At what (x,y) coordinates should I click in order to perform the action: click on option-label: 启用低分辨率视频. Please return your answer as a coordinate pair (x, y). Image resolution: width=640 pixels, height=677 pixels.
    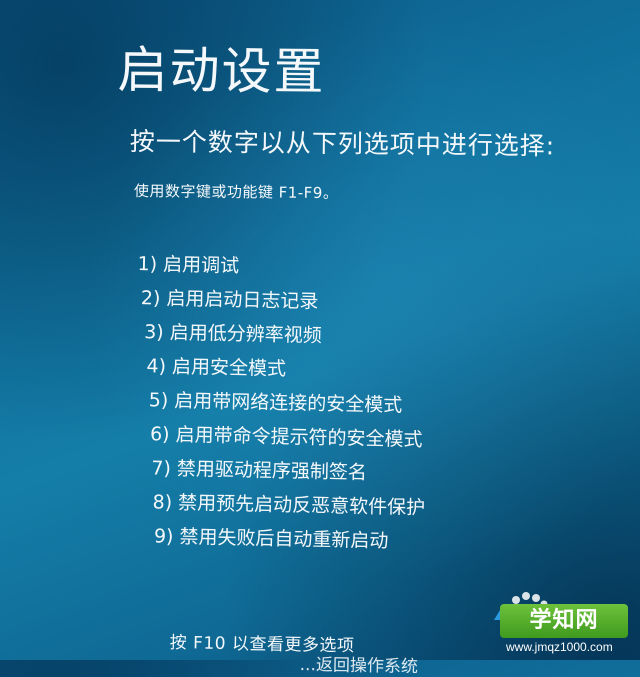
    Looking at the image, I should click on (245, 334).